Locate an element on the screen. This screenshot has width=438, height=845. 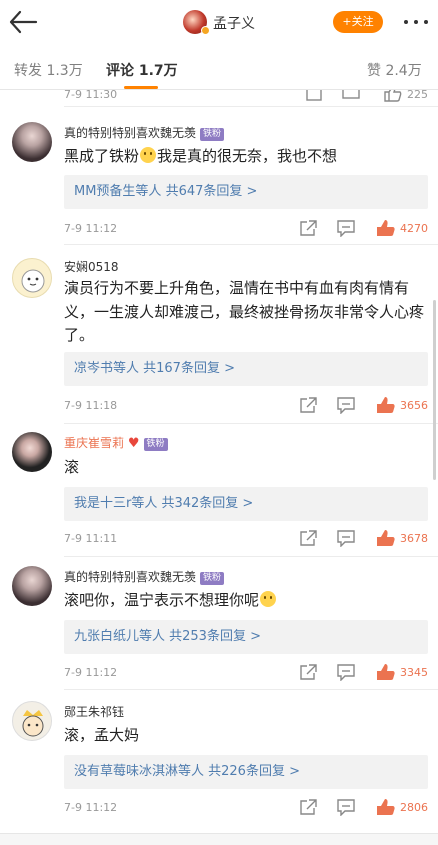
comment-text: 滚，孟大妈 is located at coordinates (102, 735).